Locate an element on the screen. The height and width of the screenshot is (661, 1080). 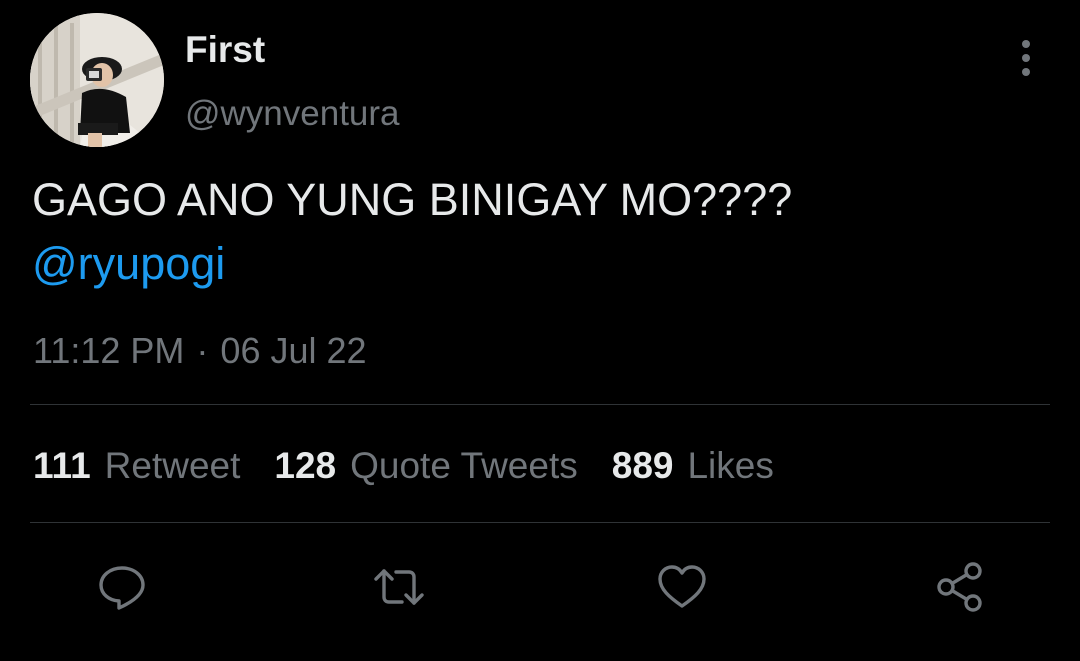
stat-label: Likes is located at coordinates (730, 465).